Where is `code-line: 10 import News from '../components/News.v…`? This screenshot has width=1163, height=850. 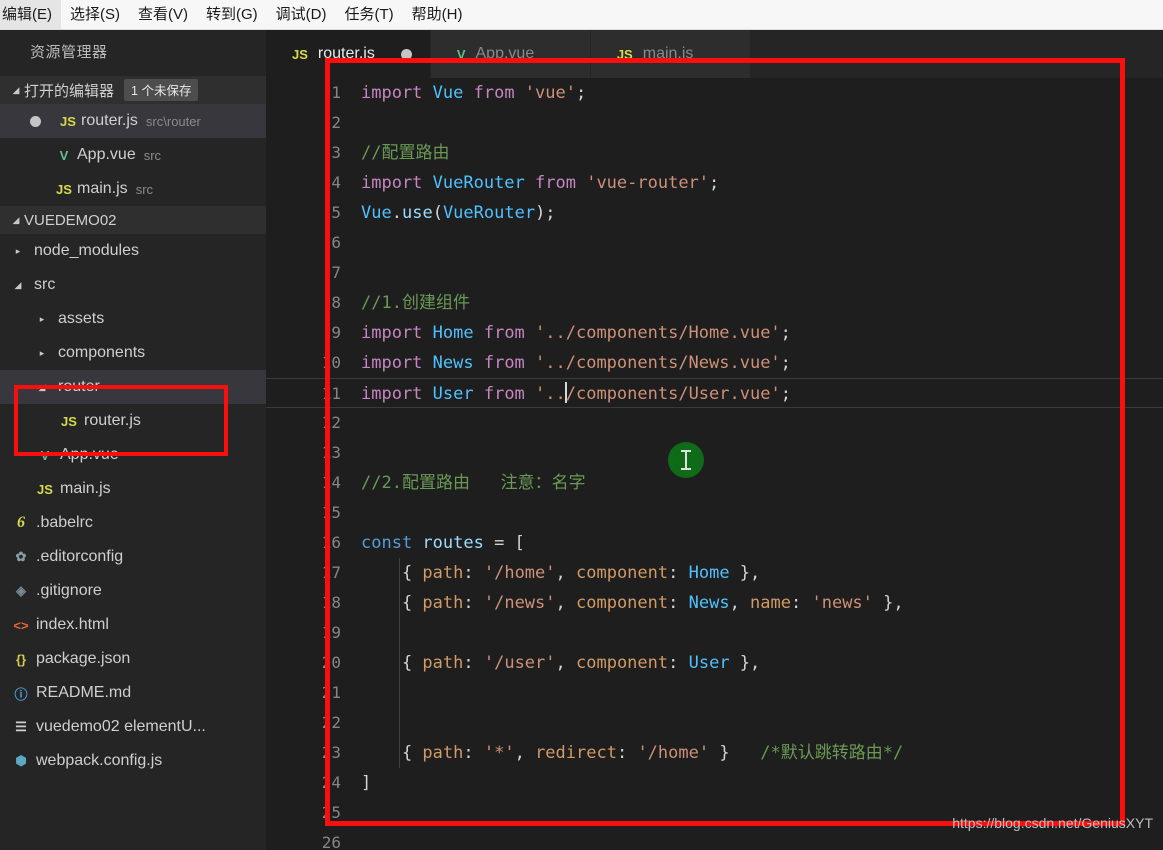 code-line: 10 import News from '../components/News.v… is located at coordinates (714, 363).